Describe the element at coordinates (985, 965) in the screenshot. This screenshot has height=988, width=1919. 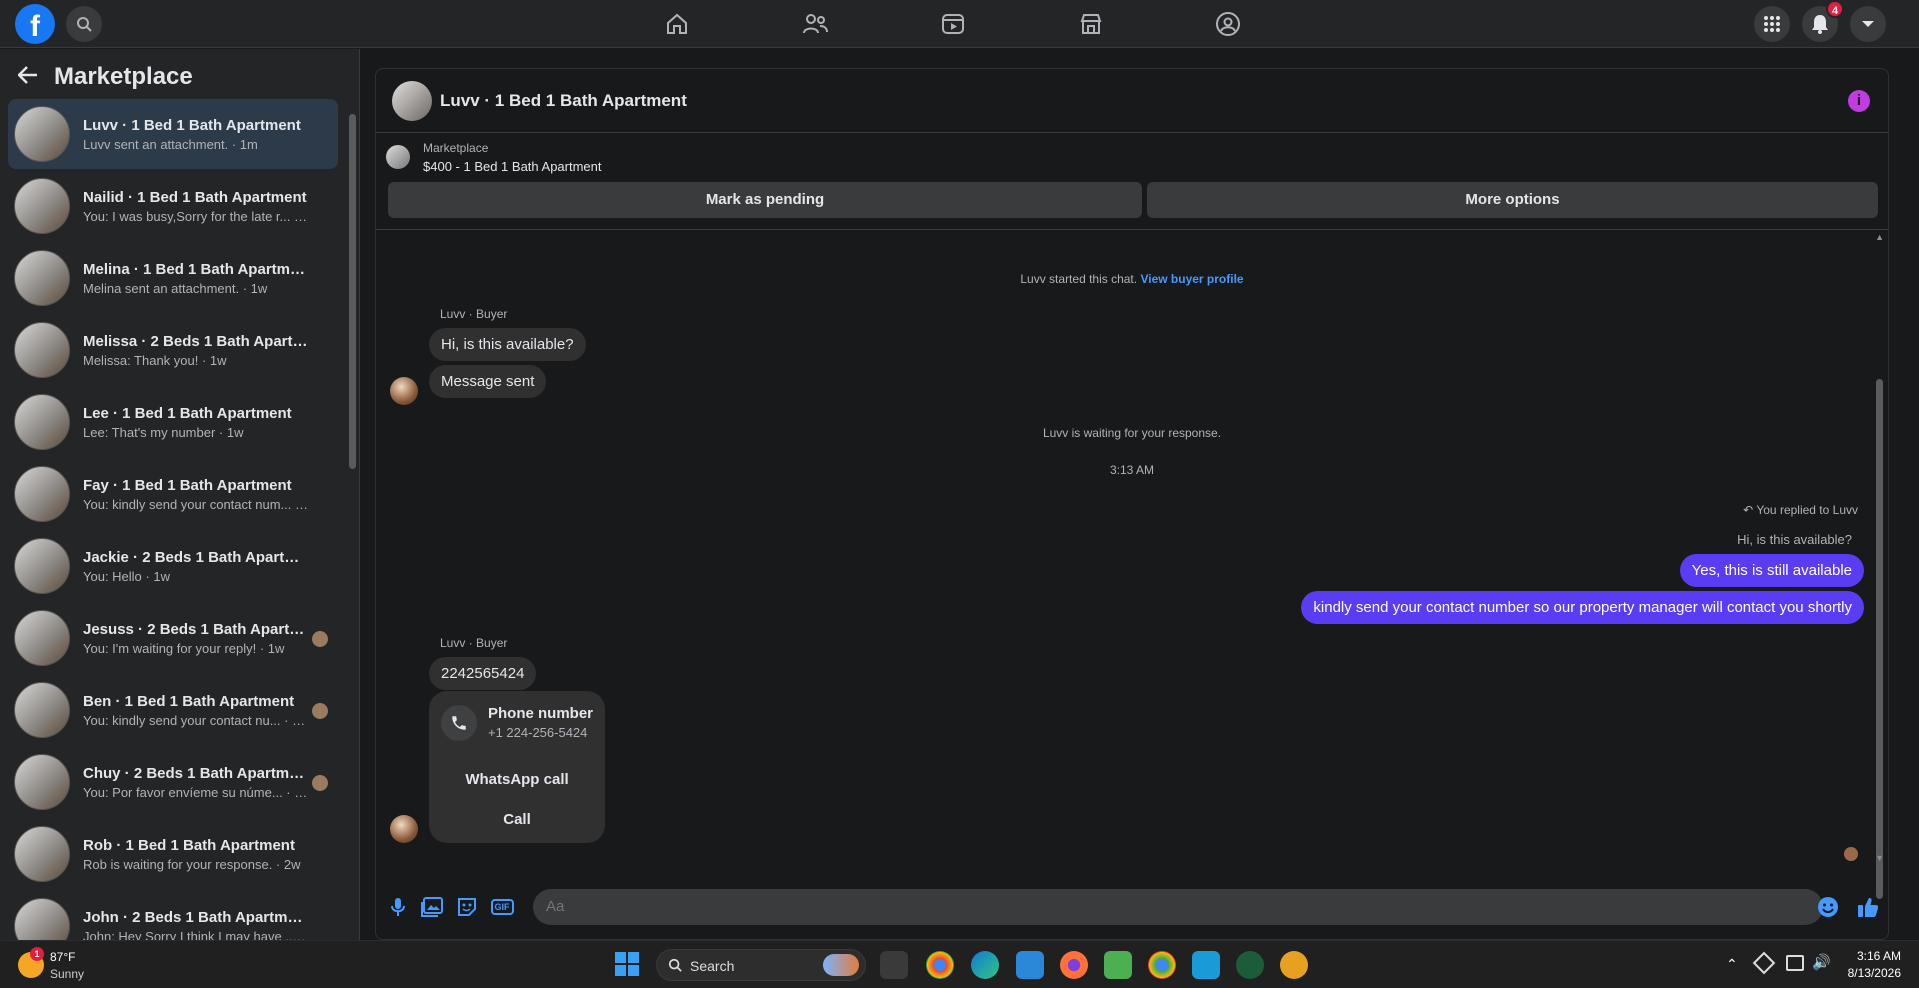
I see `edge-icon` at that location.